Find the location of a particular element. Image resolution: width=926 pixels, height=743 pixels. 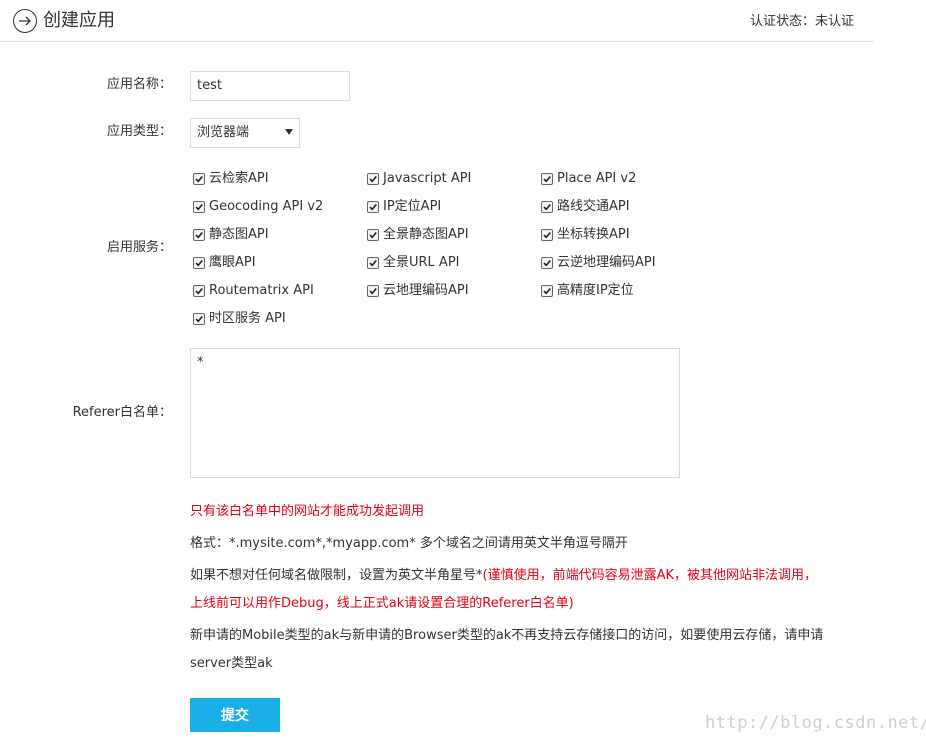

service-label: Routematrix API is located at coordinates (261, 290).